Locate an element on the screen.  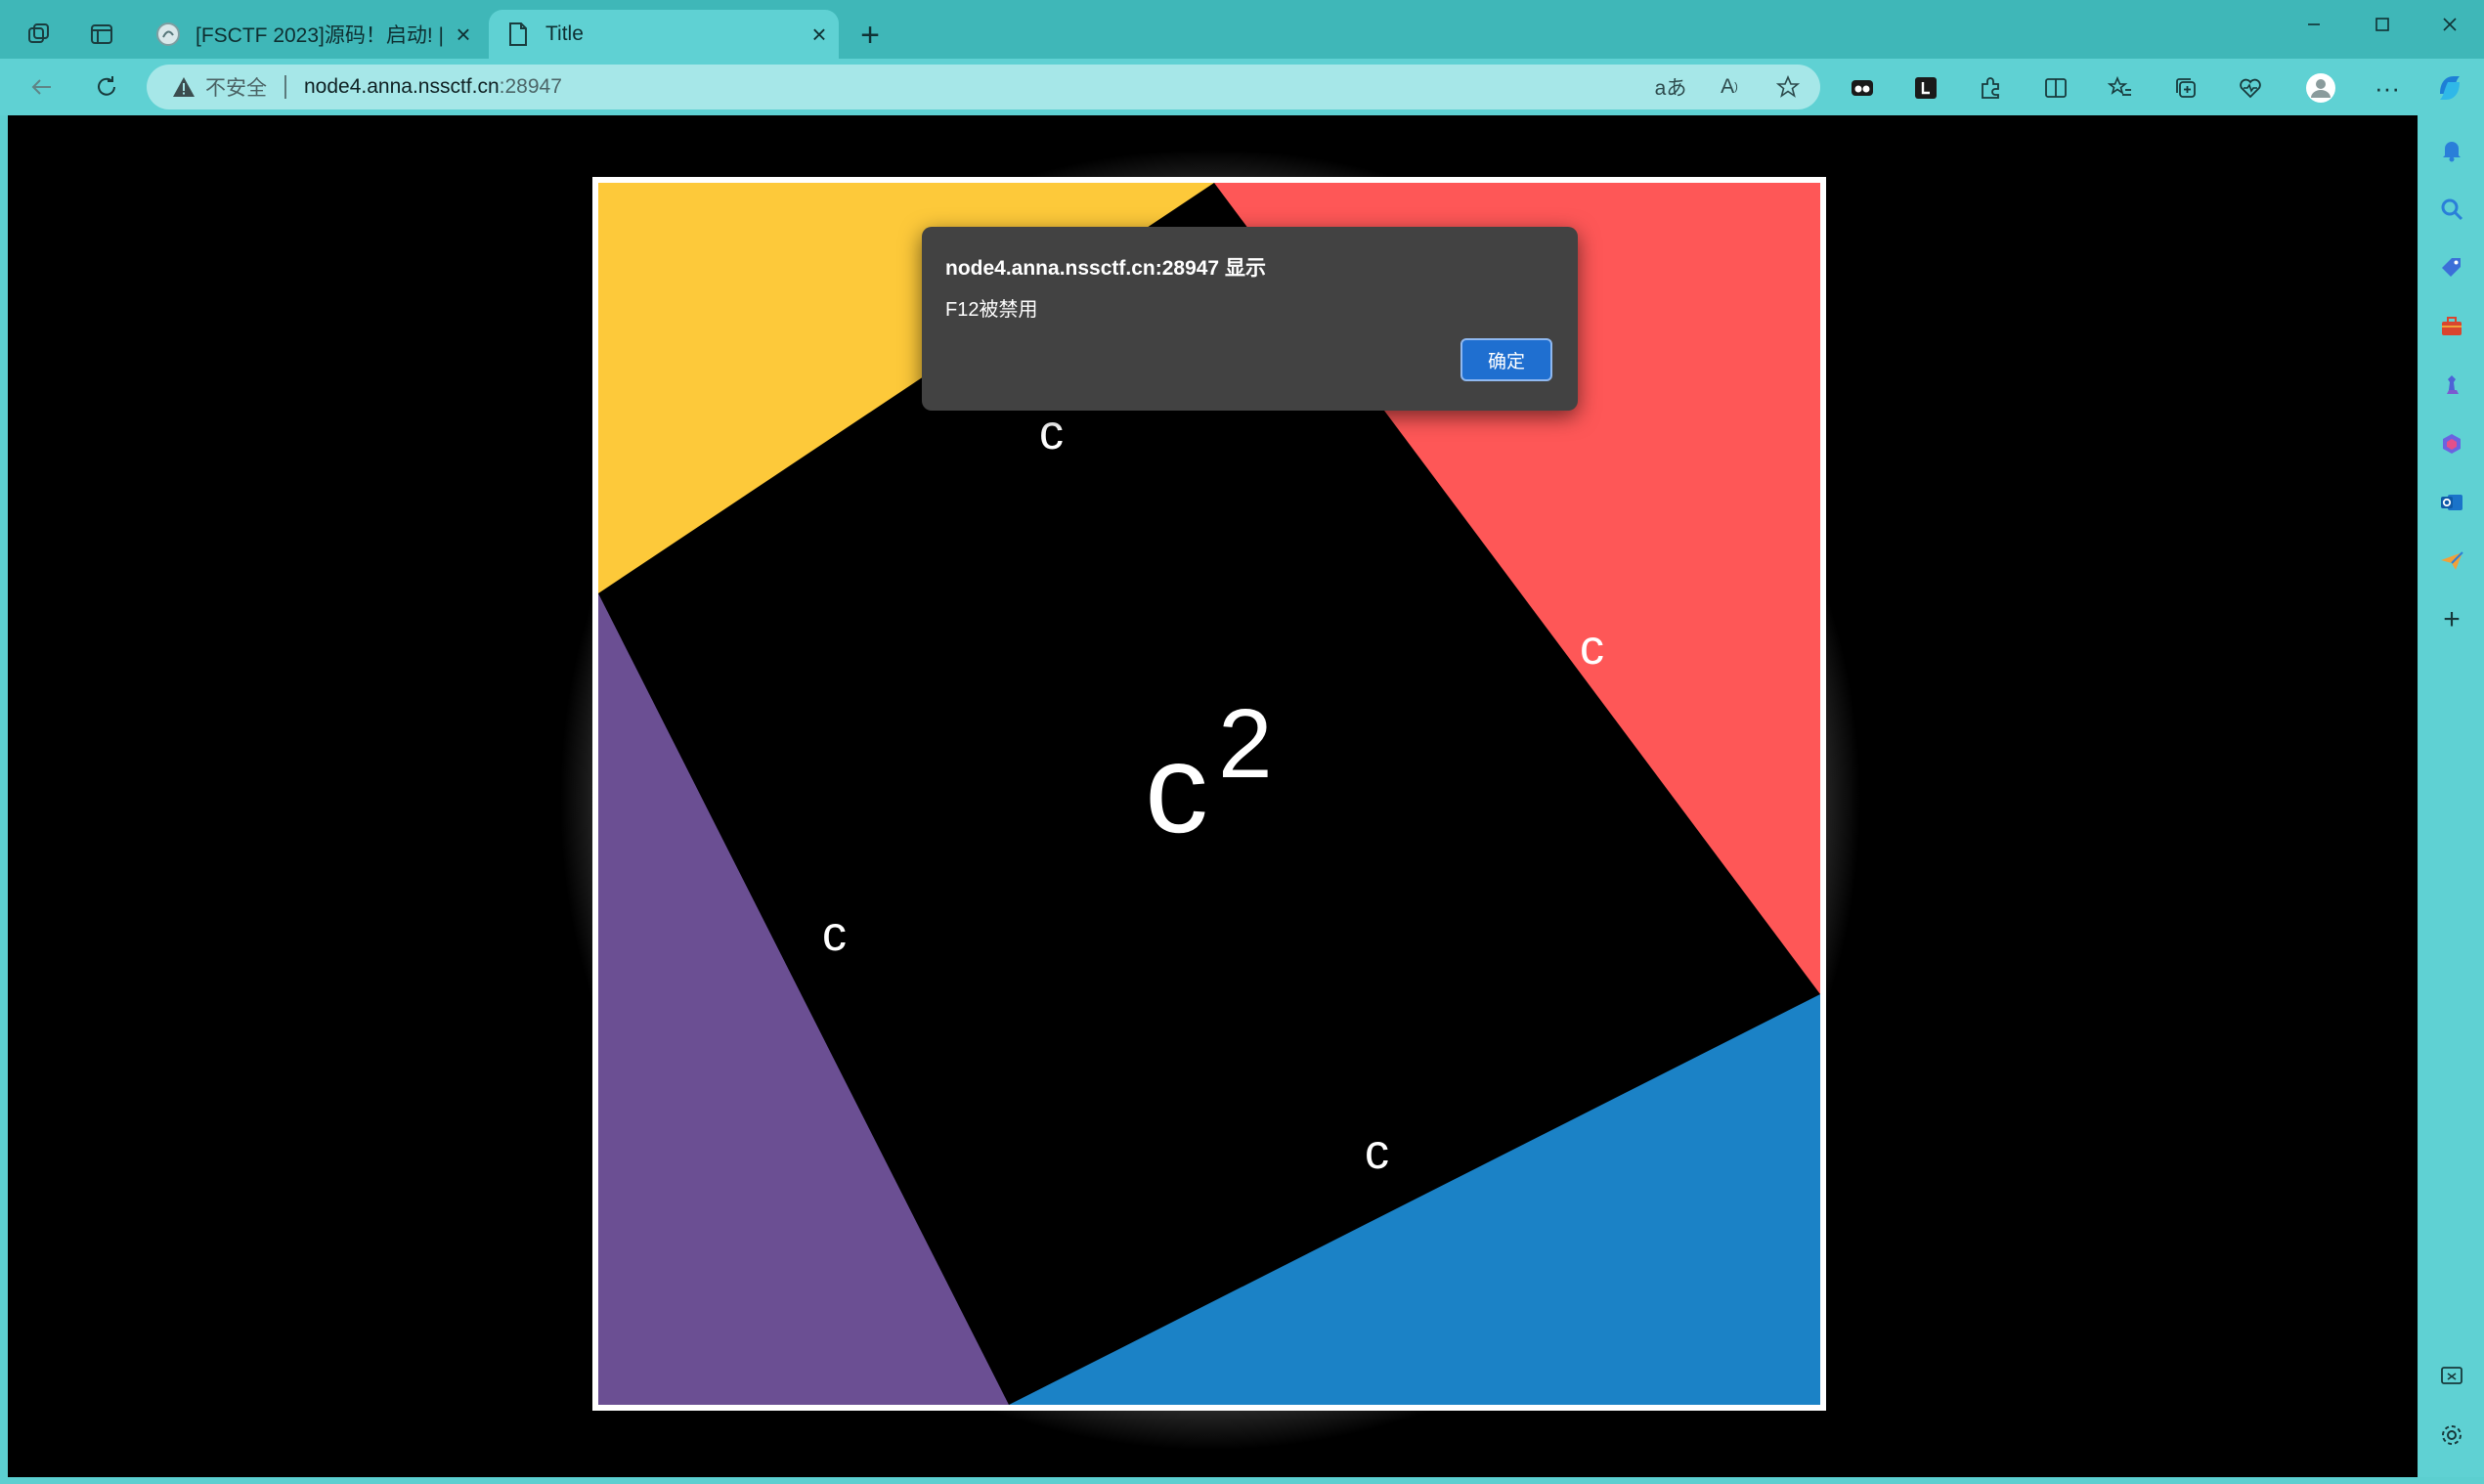
address-bar: 不安全 node4.anna.nssctf.cn:28947 aあ A) is located at coordinates (984, 87).